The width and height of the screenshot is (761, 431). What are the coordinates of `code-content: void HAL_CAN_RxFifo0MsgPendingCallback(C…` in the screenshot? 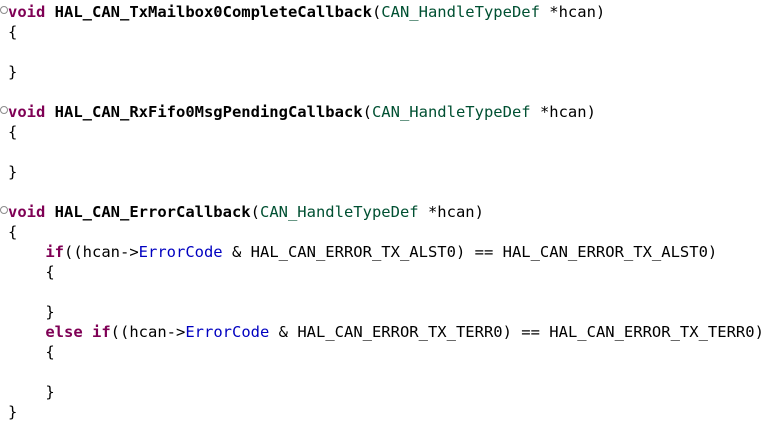 It's located at (302, 112).